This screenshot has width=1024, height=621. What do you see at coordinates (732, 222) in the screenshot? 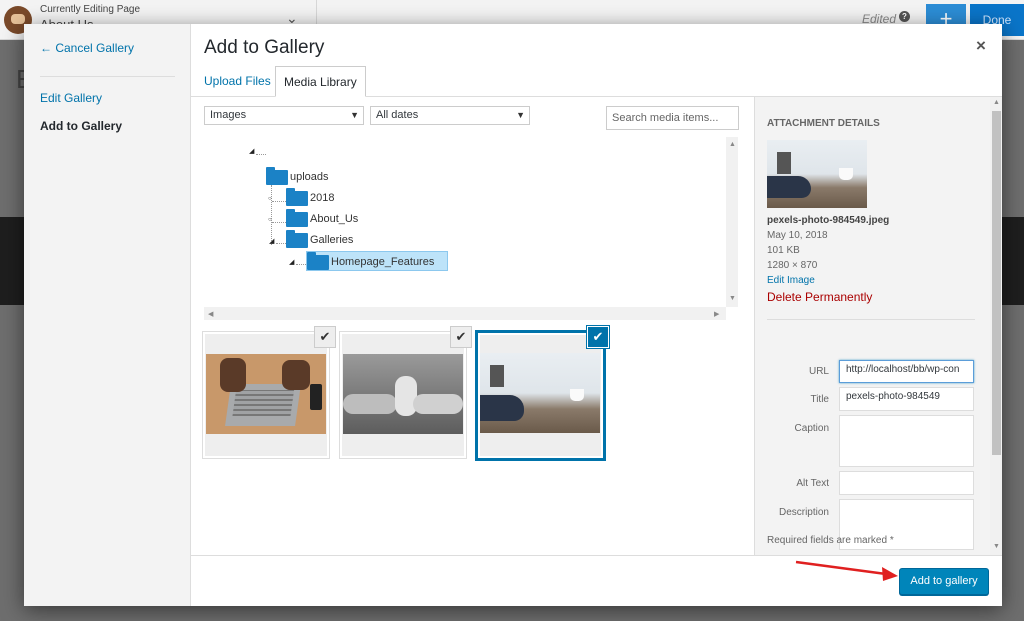
I see `tree-vertical-scrollbar: ▲ ▼` at bounding box center [732, 222].